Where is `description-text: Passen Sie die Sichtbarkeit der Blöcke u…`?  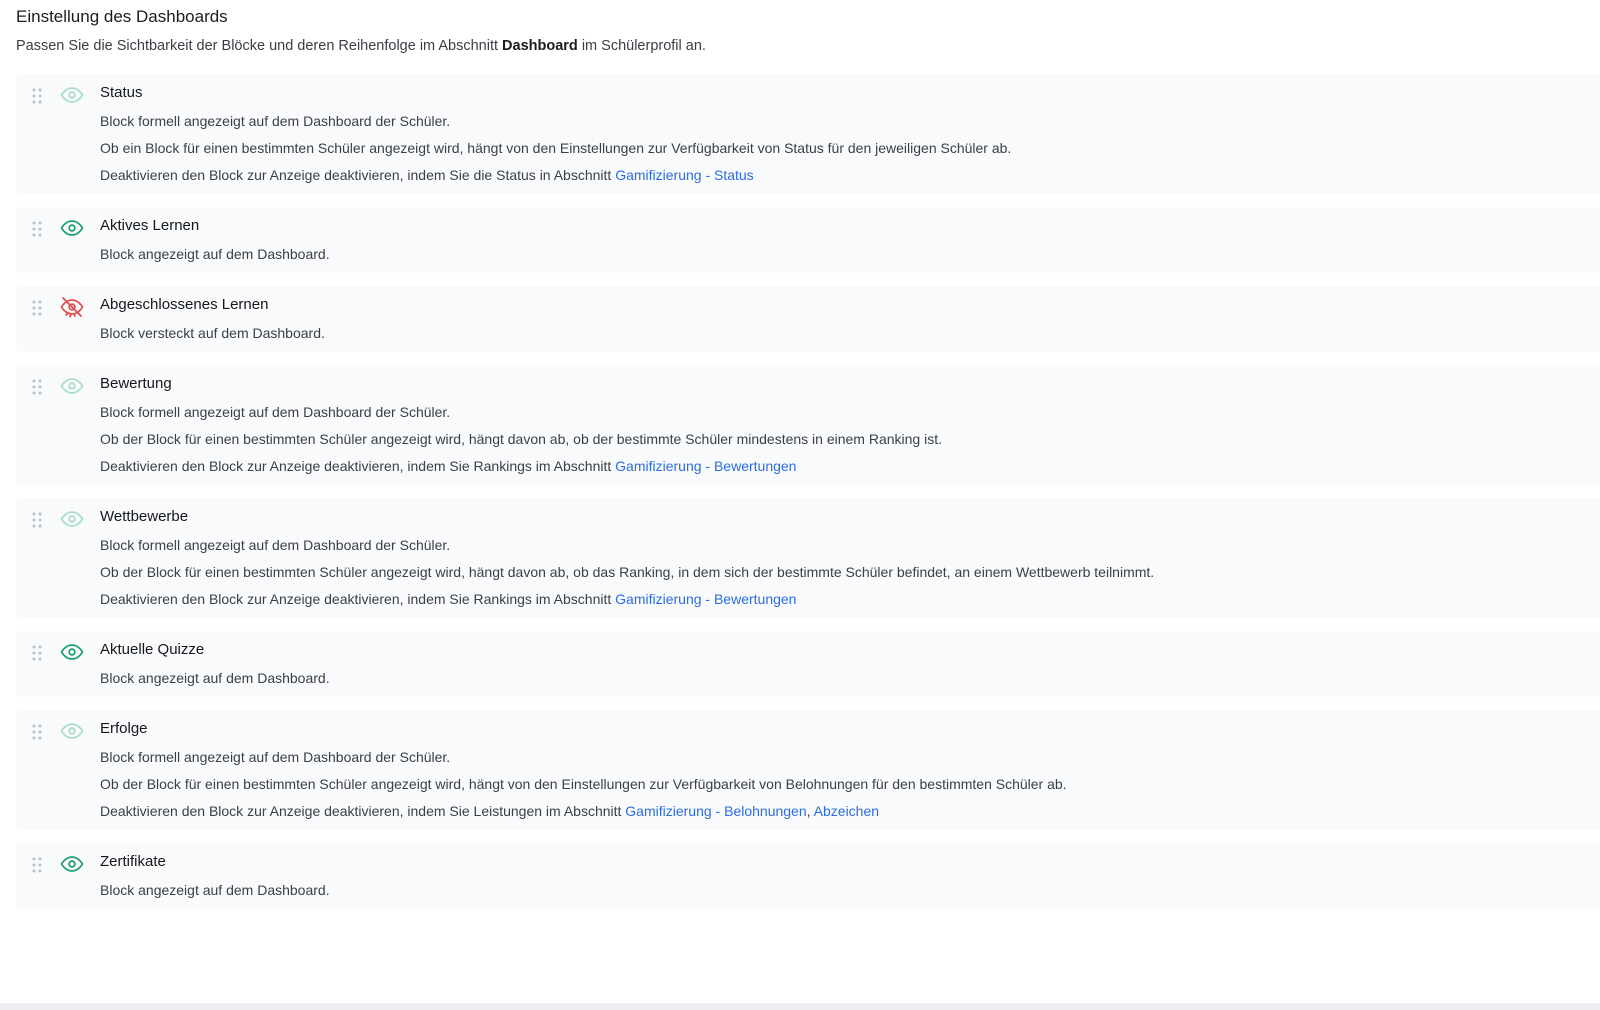 description-text: Passen Sie die Sichtbarkeit der Blöcke u… is located at coordinates (259, 46).